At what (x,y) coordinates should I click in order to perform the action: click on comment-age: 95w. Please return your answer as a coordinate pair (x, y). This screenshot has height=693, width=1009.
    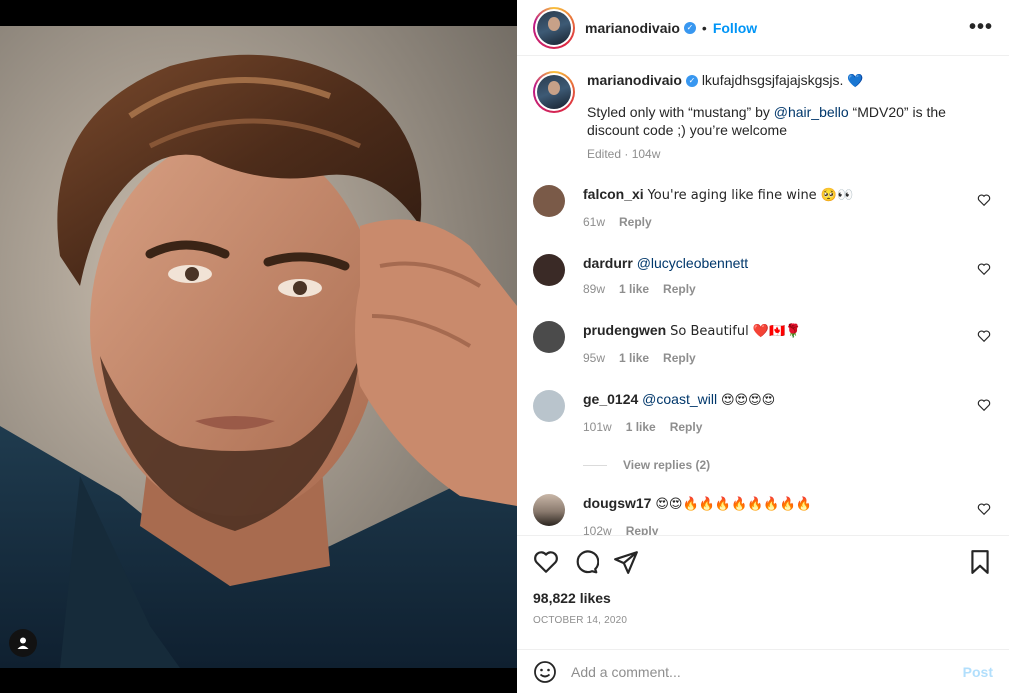
    Looking at the image, I should click on (594, 358).